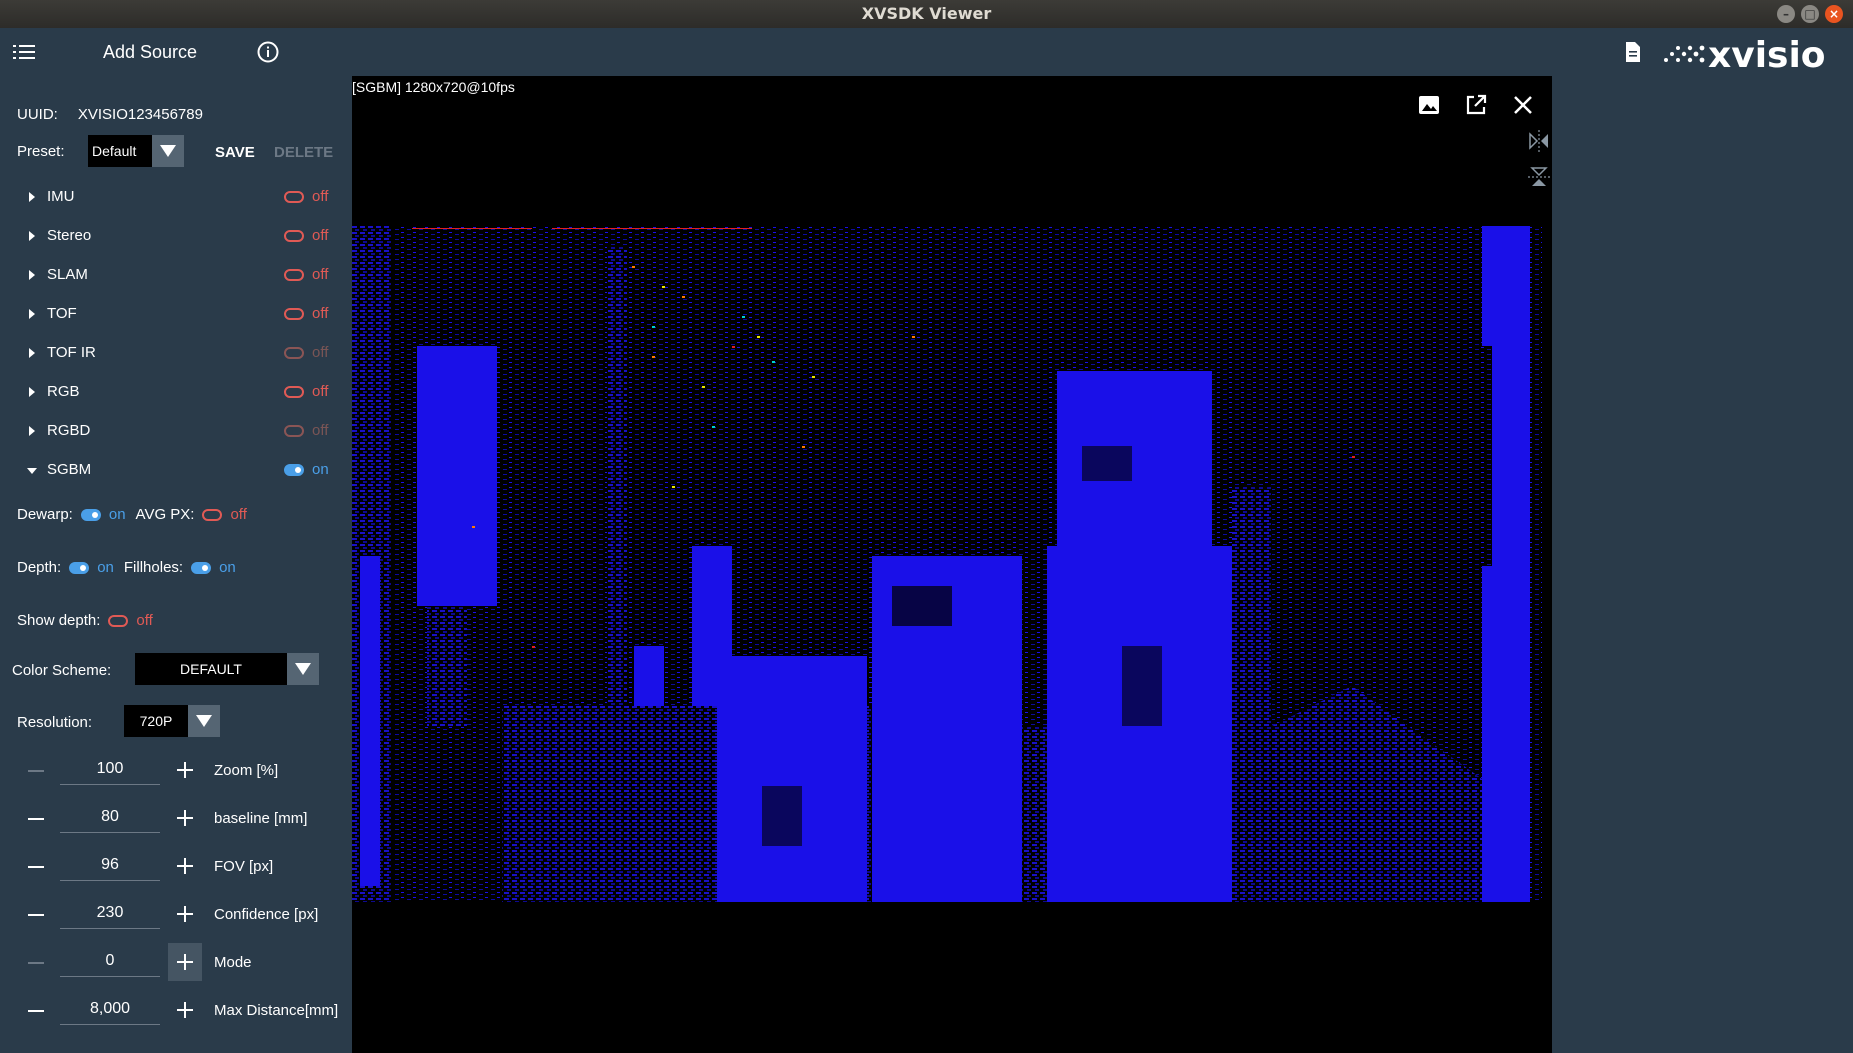 The width and height of the screenshot is (1853, 1053). What do you see at coordinates (150, 52) in the screenshot?
I see `add-source-button: Add Source` at bounding box center [150, 52].